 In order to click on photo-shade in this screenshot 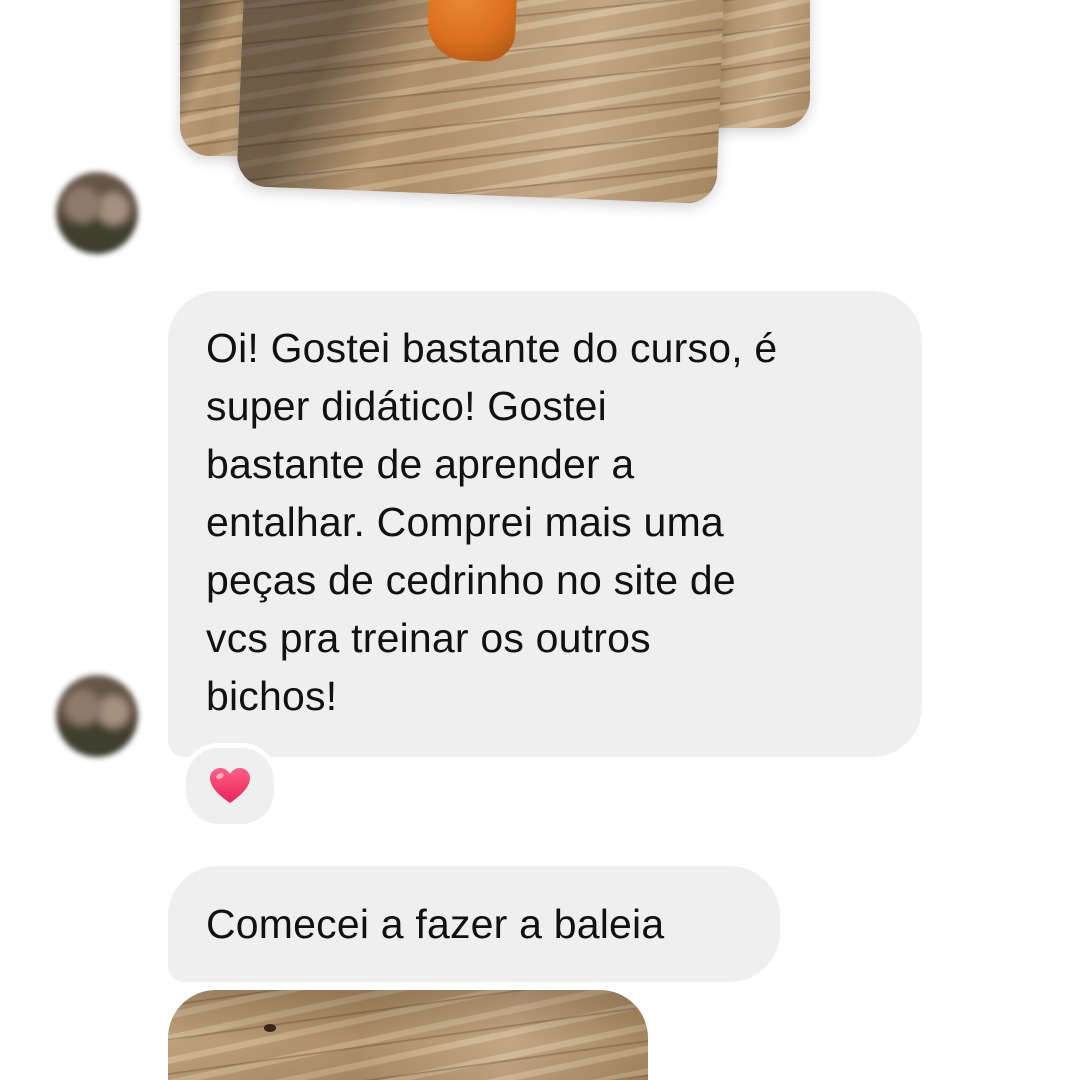, I will do `click(408, 1035)`.